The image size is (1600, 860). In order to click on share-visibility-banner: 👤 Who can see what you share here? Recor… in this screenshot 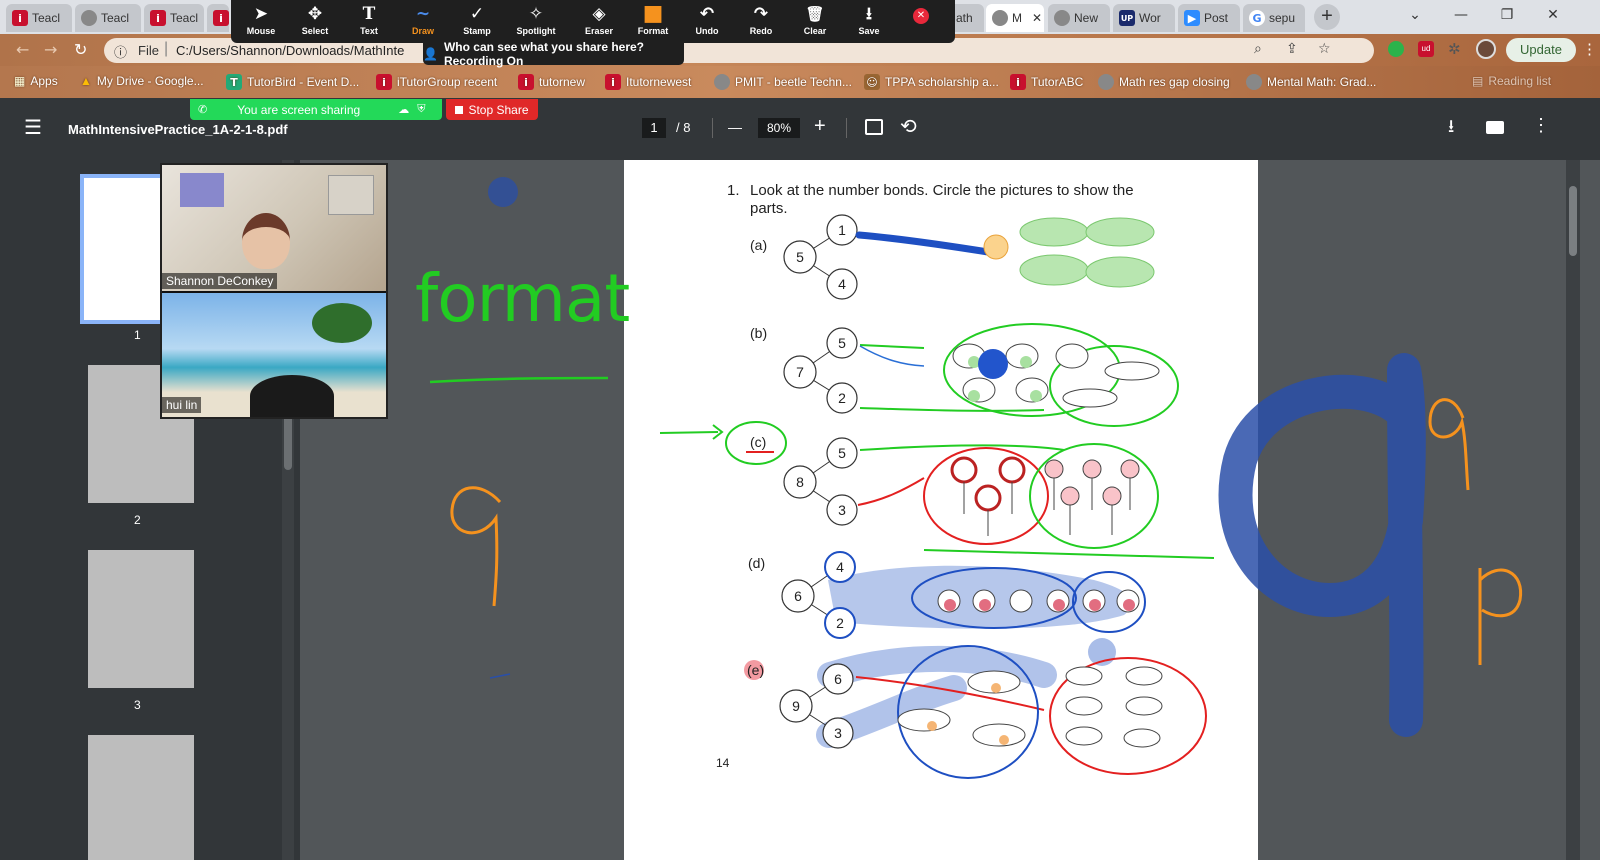, I will do `click(553, 54)`.